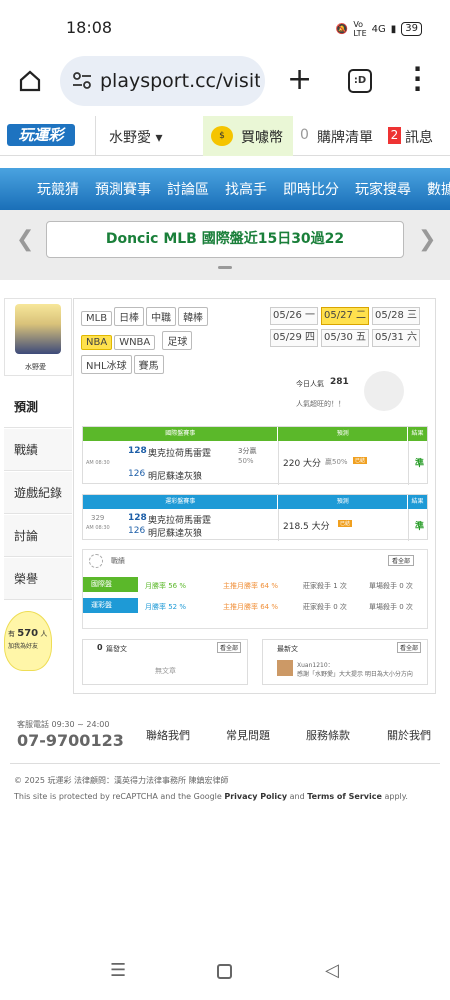 The width and height of the screenshot is (450, 1000). What do you see at coordinates (246, 189) in the screenshot?
I see `nav-item-experts: 找高手` at bounding box center [246, 189].